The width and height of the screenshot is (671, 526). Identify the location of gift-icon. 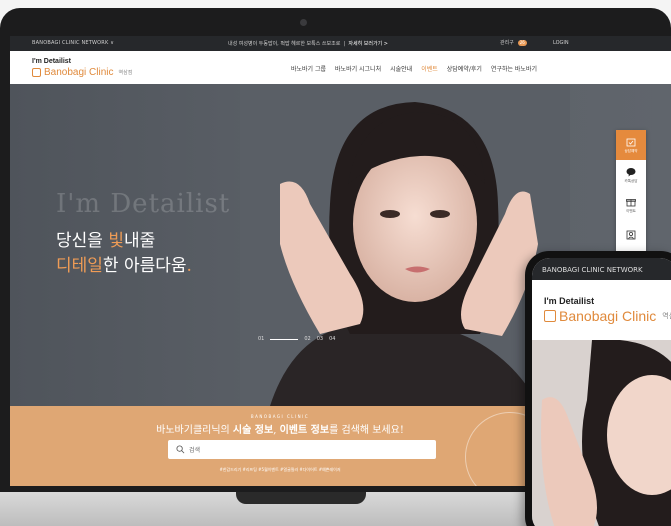
(631, 202).